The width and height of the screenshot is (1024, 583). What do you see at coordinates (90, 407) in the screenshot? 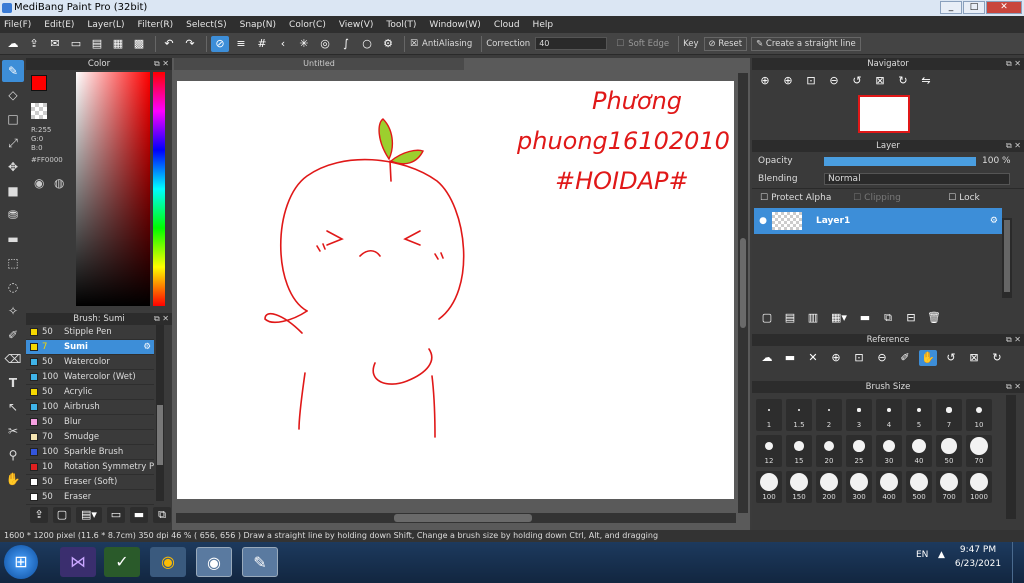
I see `brush-item: 100 Airbrush` at bounding box center [90, 407].